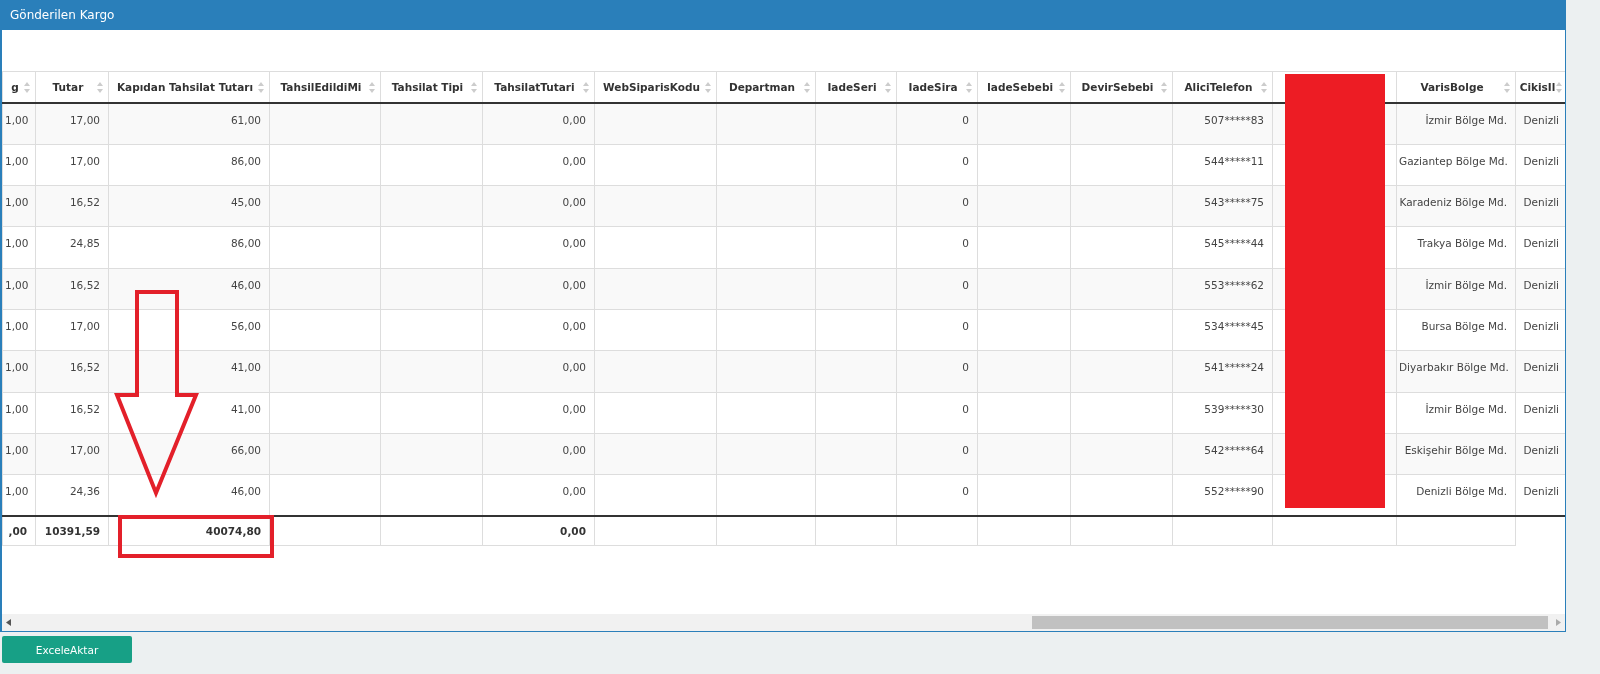 This screenshot has width=1600, height=674. I want to click on table-cell: Karadeniz Bölge Md., so click(1453, 202).